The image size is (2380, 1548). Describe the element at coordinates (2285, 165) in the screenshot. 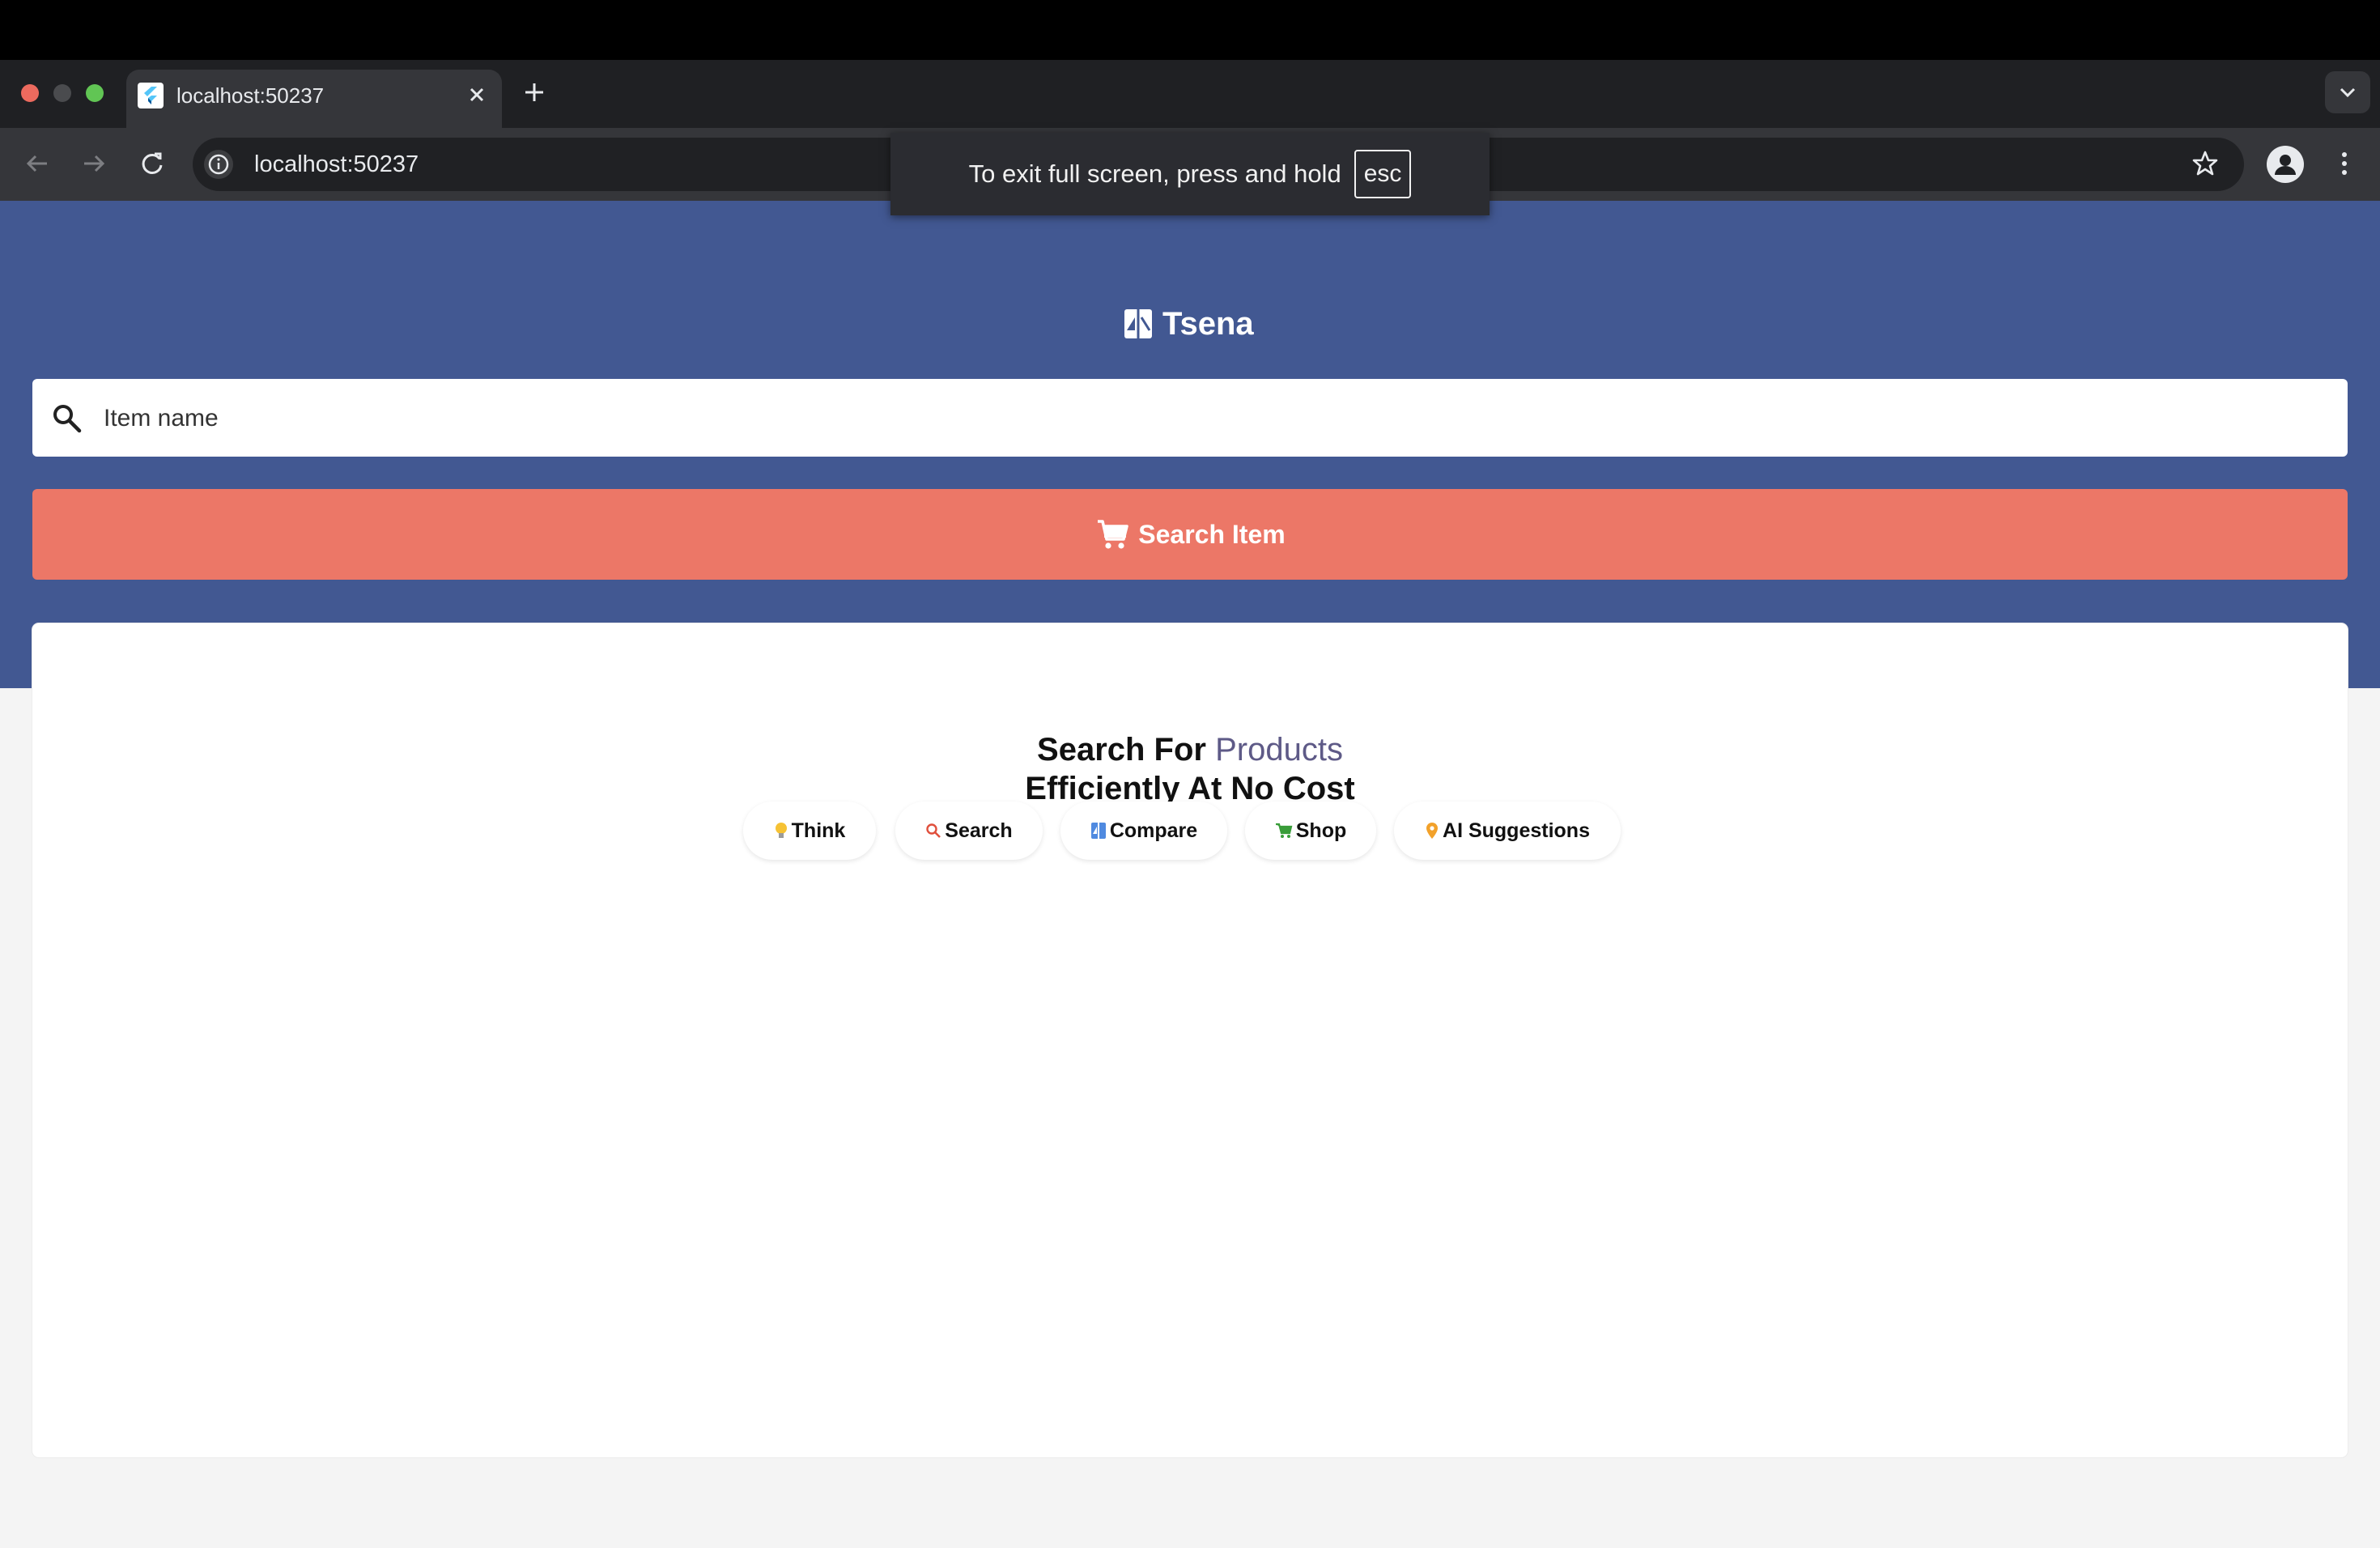

I see `profile-avatar-icon` at that location.